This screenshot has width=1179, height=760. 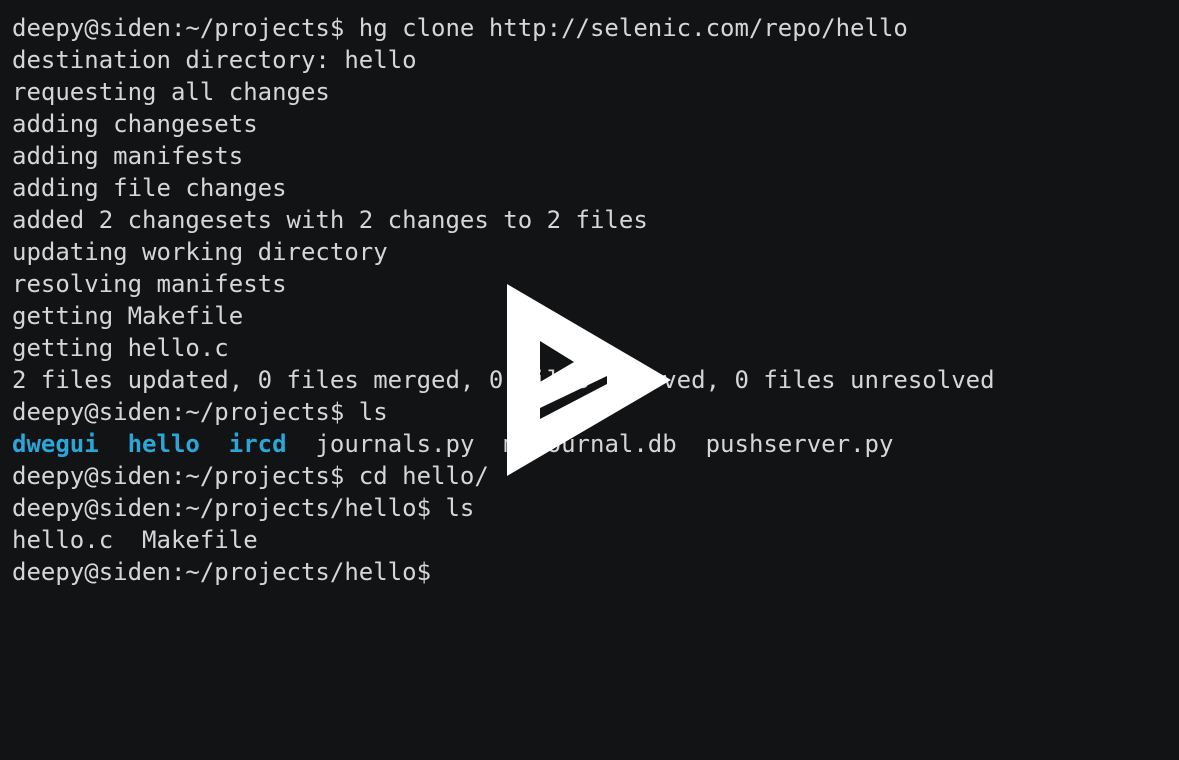 What do you see at coordinates (243, 508) in the screenshot?
I see `terminal-line: deepy@siden:~/projects/hello$ ls` at bounding box center [243, 508].